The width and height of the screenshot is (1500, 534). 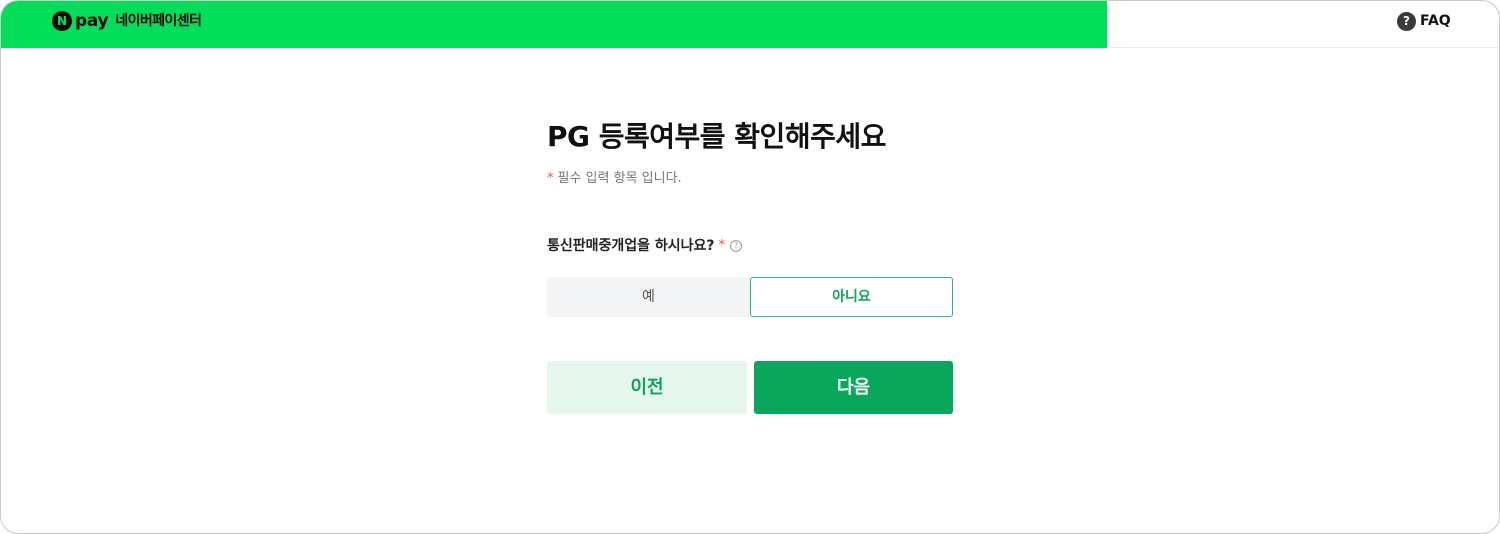 What do you see at coordinates (851, 297) in the screenshot?
I see `option-no-button: 아니요` at bounding box center [851, 297].